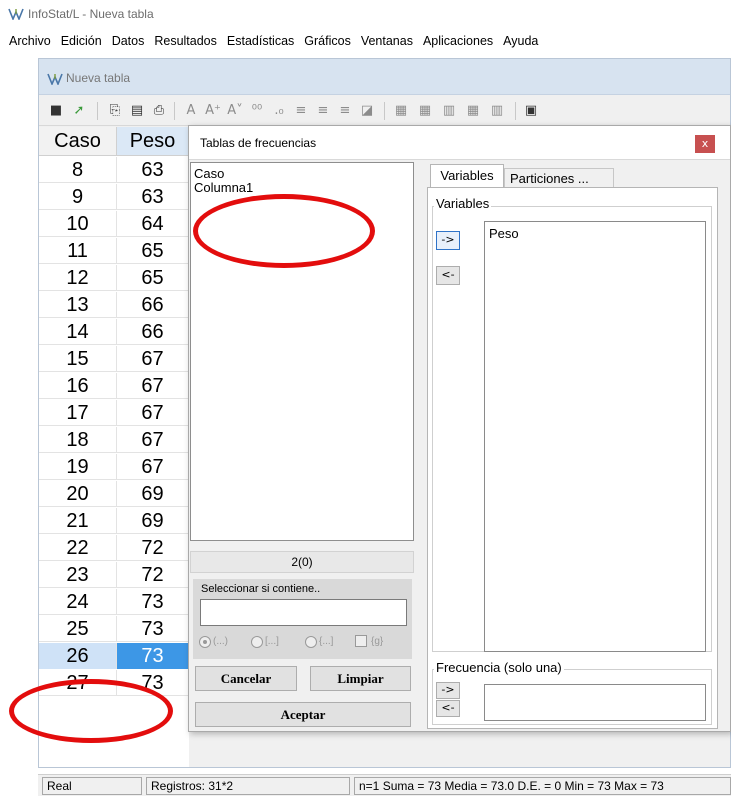 This screenshot has width=731, height=796. I want to click on eraser-icon: ◪, so click(367, 111).